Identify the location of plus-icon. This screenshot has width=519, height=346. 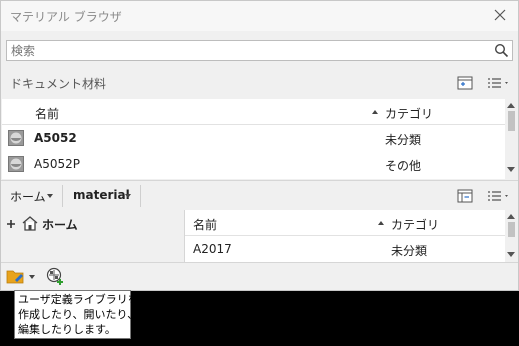
(11, 224).